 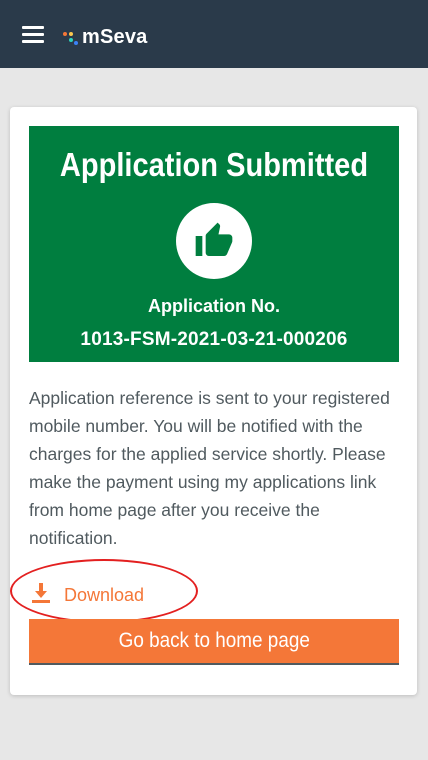 I want to click on application-number-value: 1013-FSM-2021-03-21-000206, so click(x=214, y=339).